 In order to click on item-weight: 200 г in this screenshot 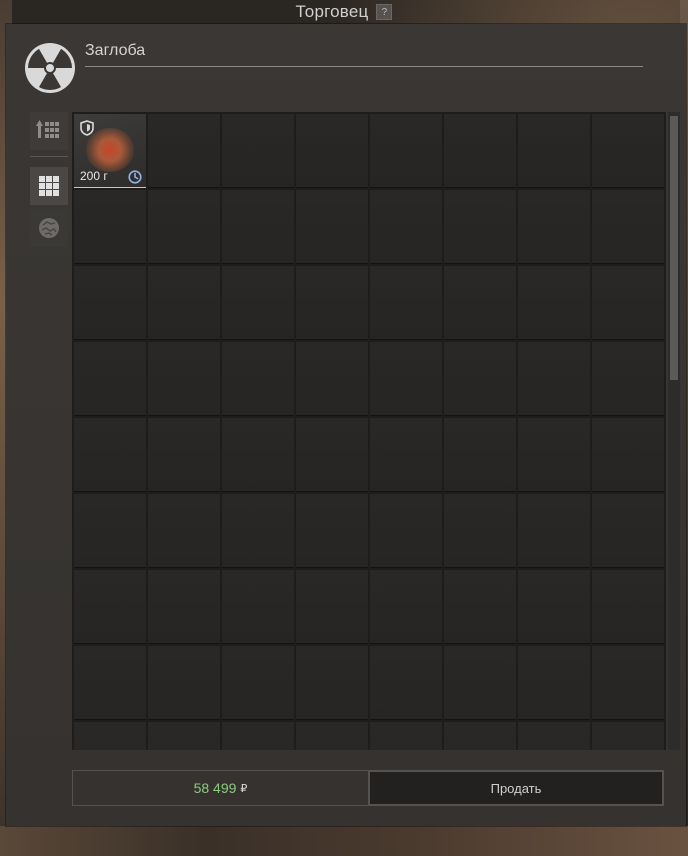, I will do `click(94, 176)`.